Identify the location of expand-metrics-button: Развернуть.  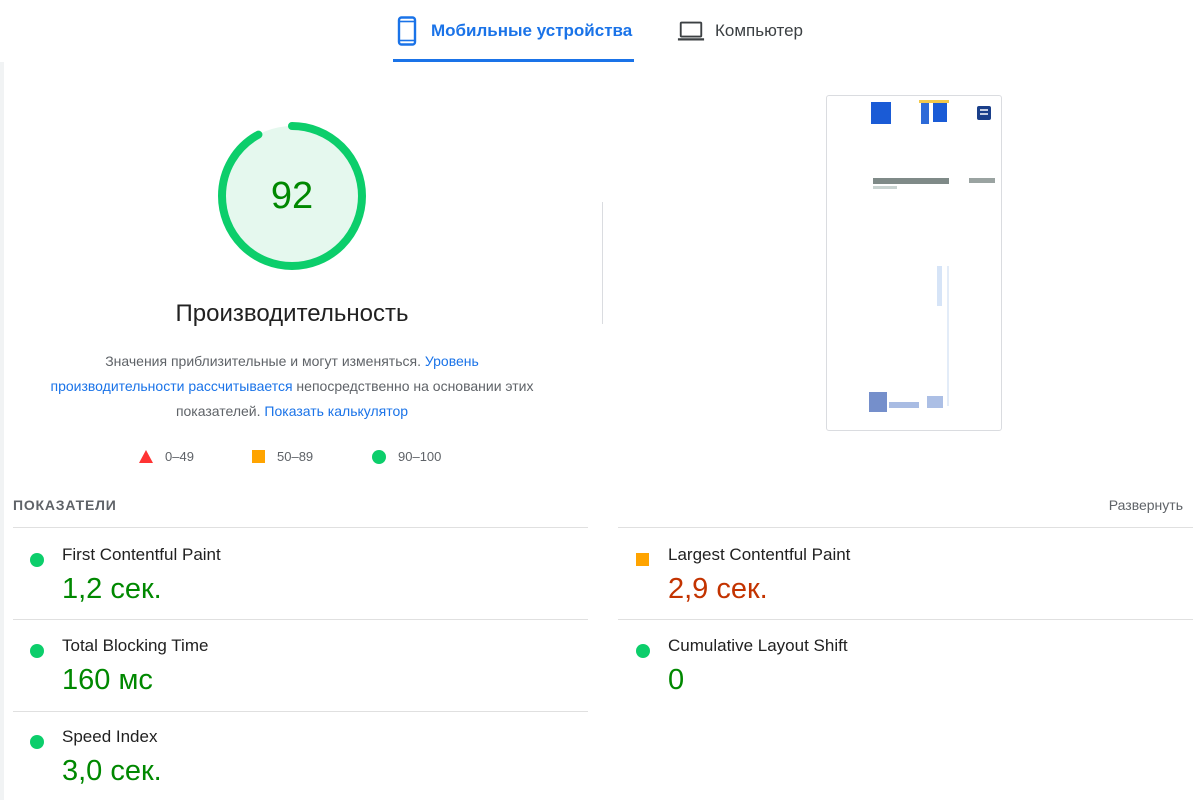
(1146, 505).